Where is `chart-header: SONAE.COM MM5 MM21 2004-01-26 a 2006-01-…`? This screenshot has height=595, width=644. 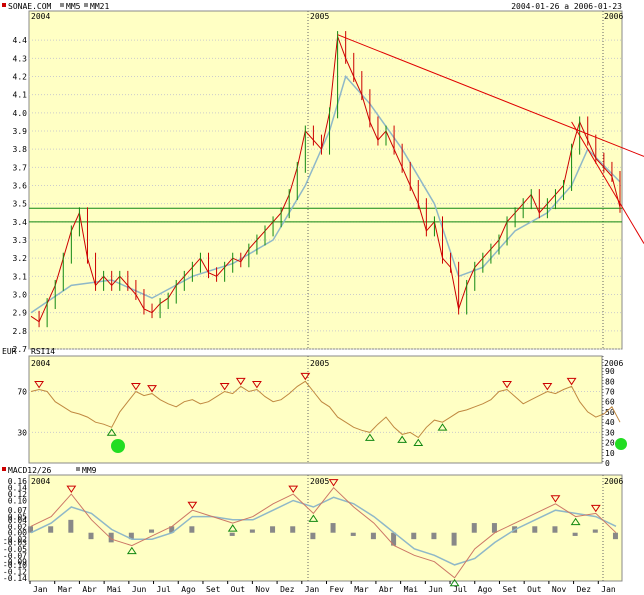
chart-header: SONAE.COM MM5 MM21 2004-01-26 a 2006-01-… is located at coordinates (312, 6).